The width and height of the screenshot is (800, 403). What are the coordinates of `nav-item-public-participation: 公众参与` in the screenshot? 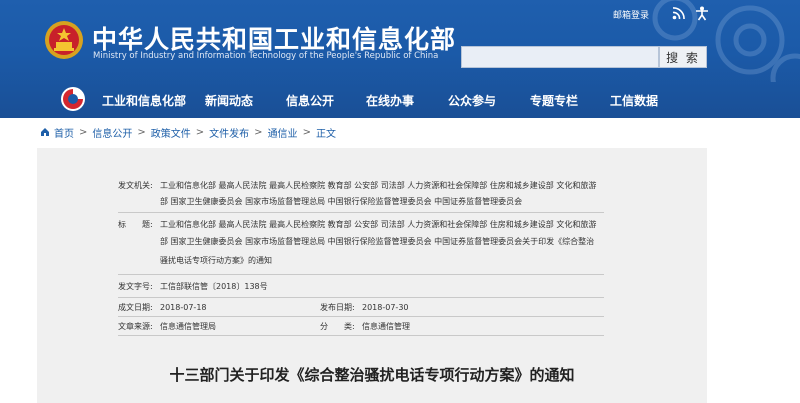 It's located at (472, 100).